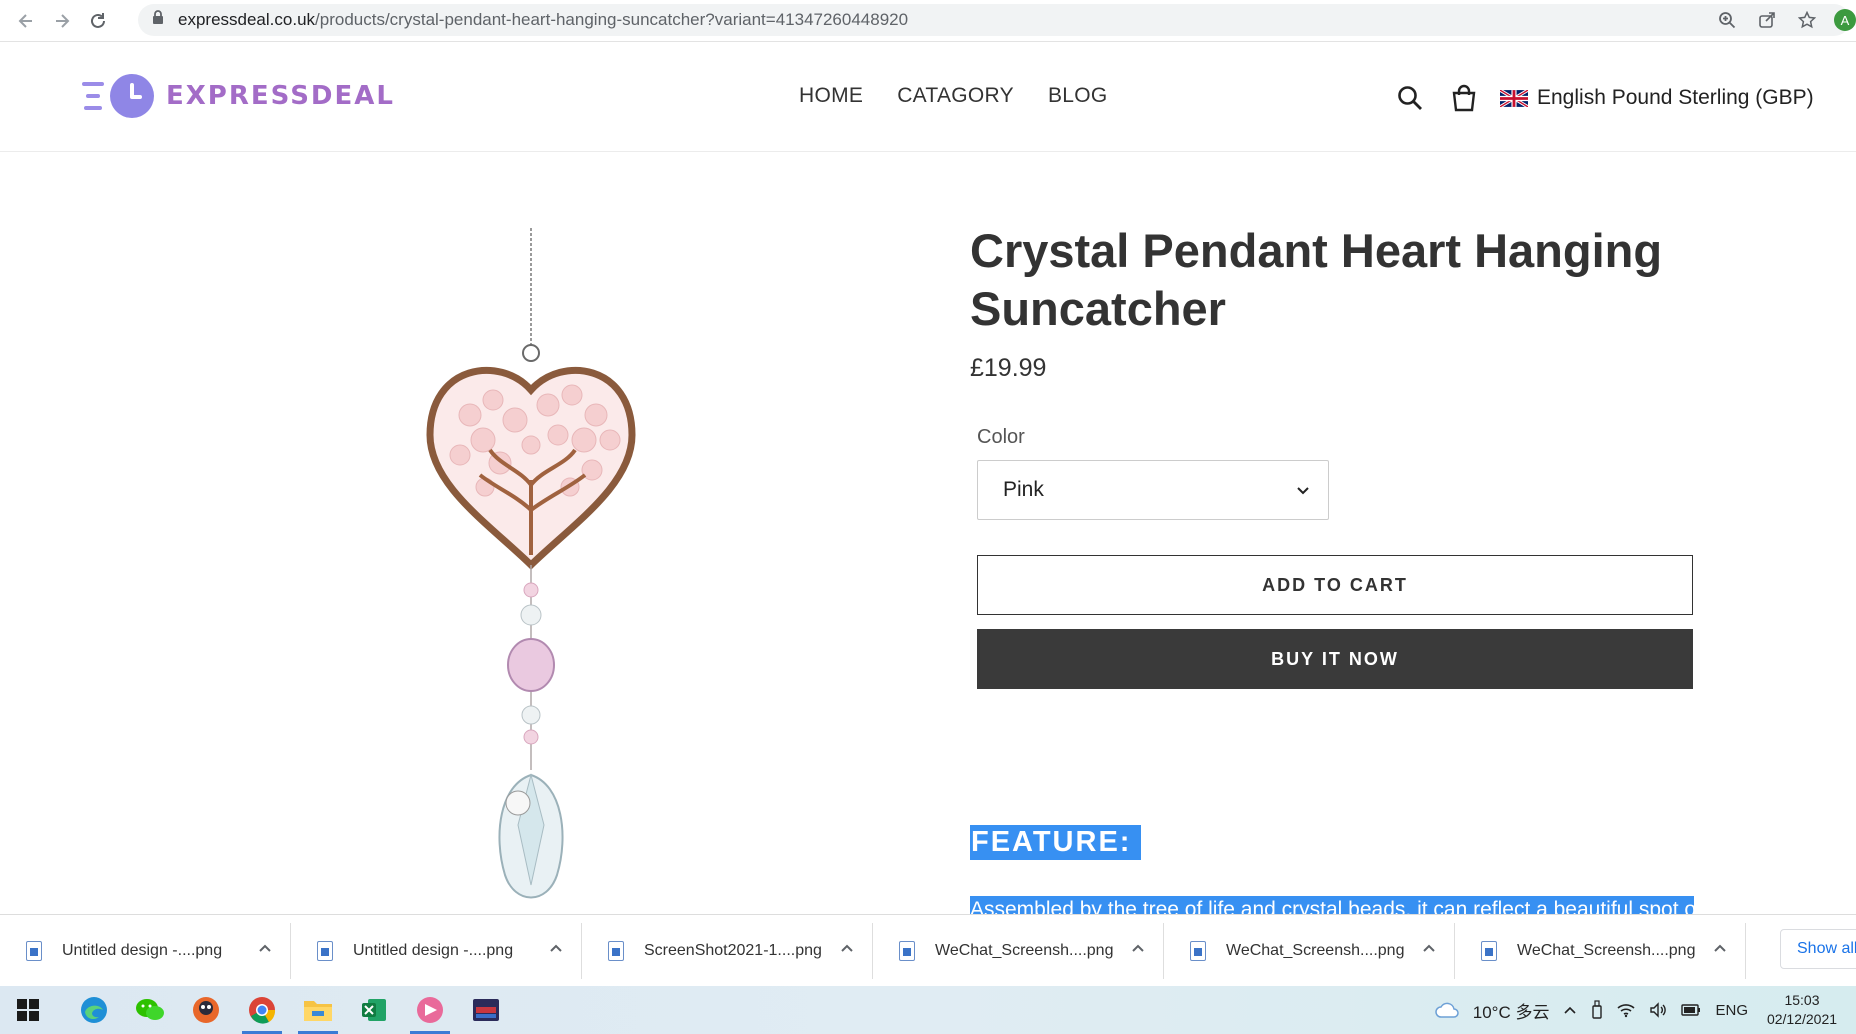 Image resolution: width=1856 pixels, height=1034 pixels. What do you see at coordinates (928, 1010) in the screenshot?
I see `taskbar: 10°C 多云 ENG 15:03 02/12/2021` at bounding box center [928, 1010].